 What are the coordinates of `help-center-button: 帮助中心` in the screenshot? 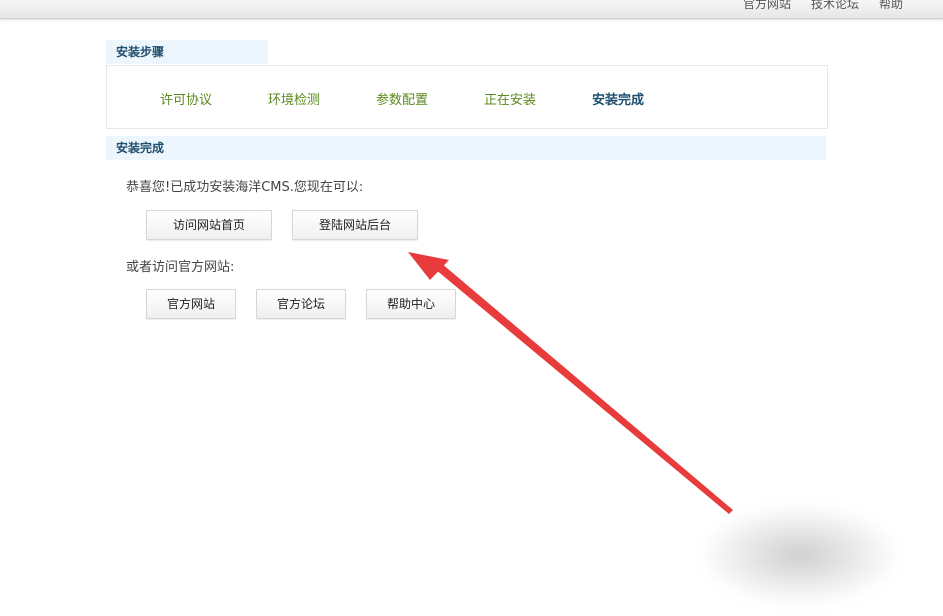 It's located at (411, 304).